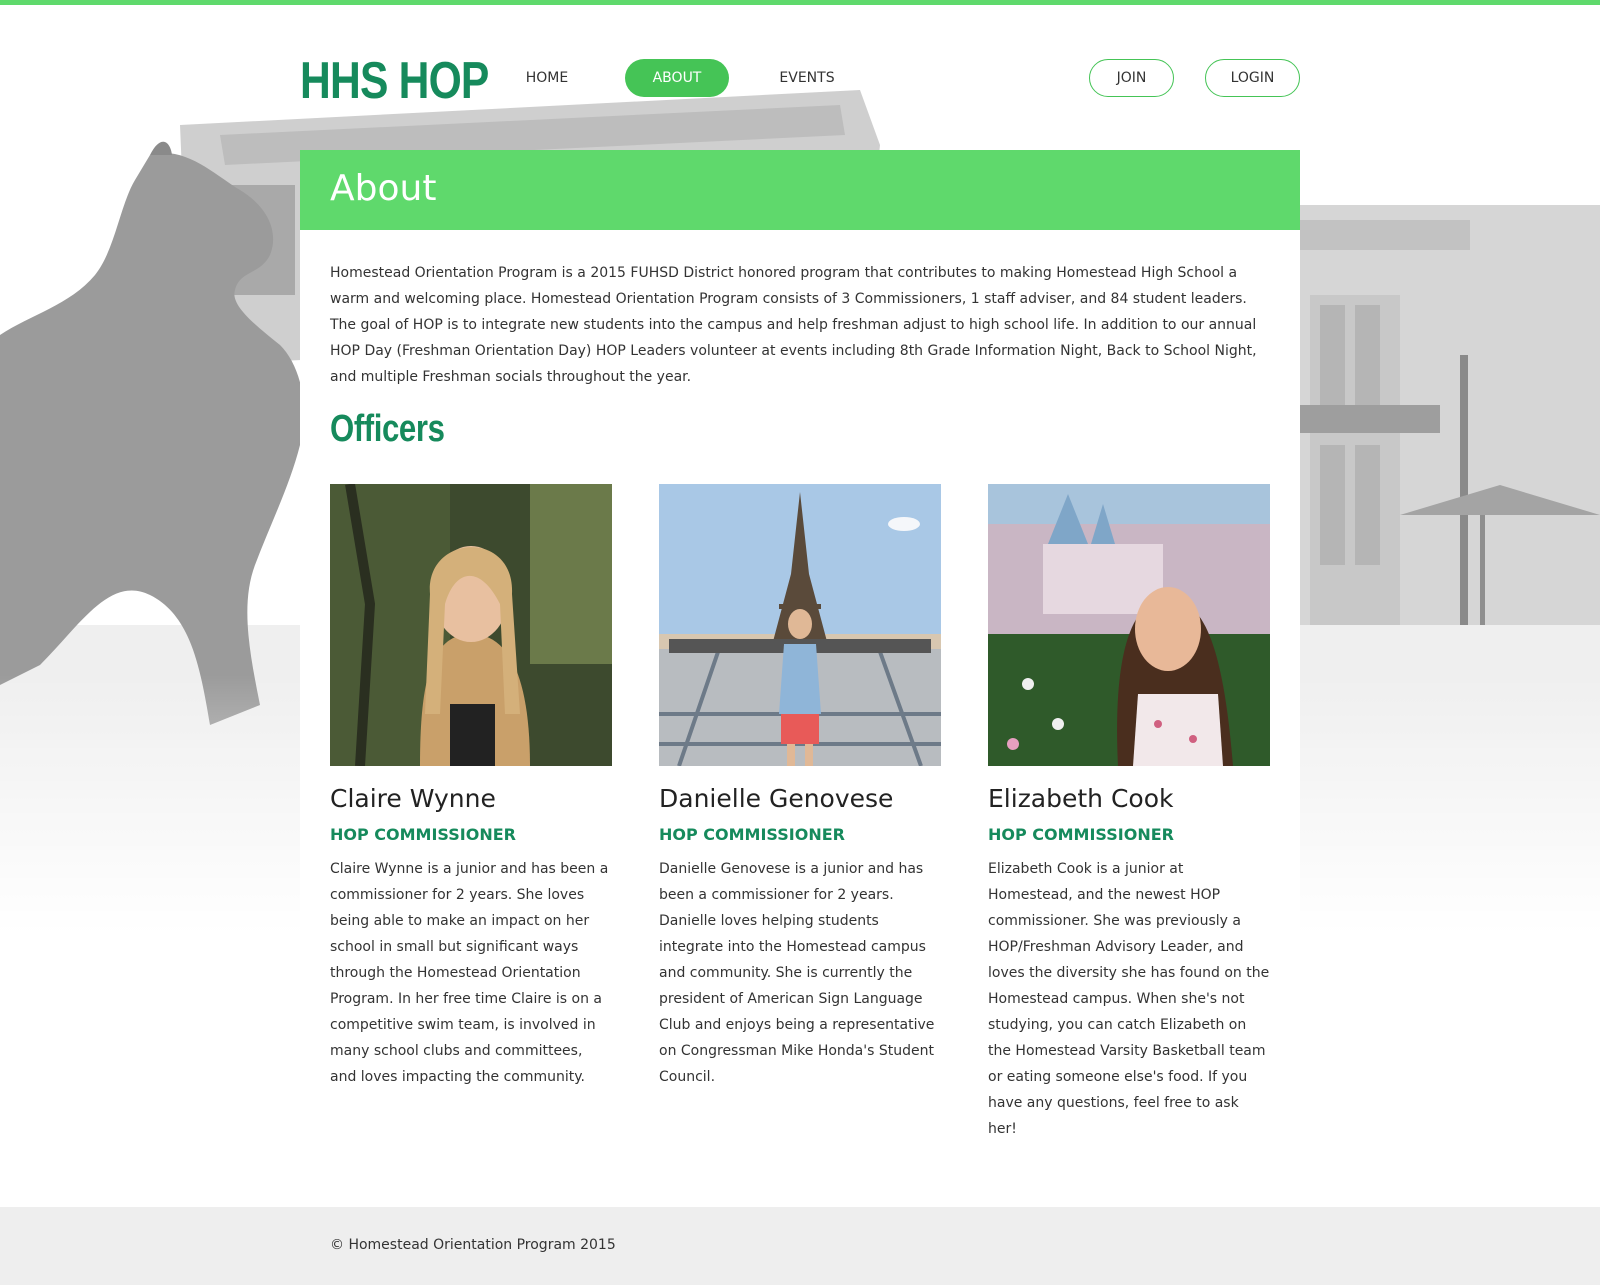 The height and width of the screenshot is (1285, 1600). What do you see at coordinates (383, 188) in the screenshot?
I see `page-title: About` at bounding box center [383, 188].